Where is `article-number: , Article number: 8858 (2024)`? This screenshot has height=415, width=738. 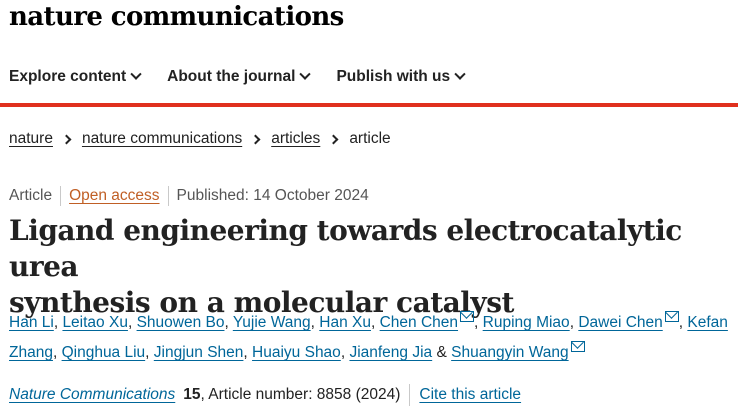 article-number: , Article number: 8858 (2024) is located at coordinates (300, 394).